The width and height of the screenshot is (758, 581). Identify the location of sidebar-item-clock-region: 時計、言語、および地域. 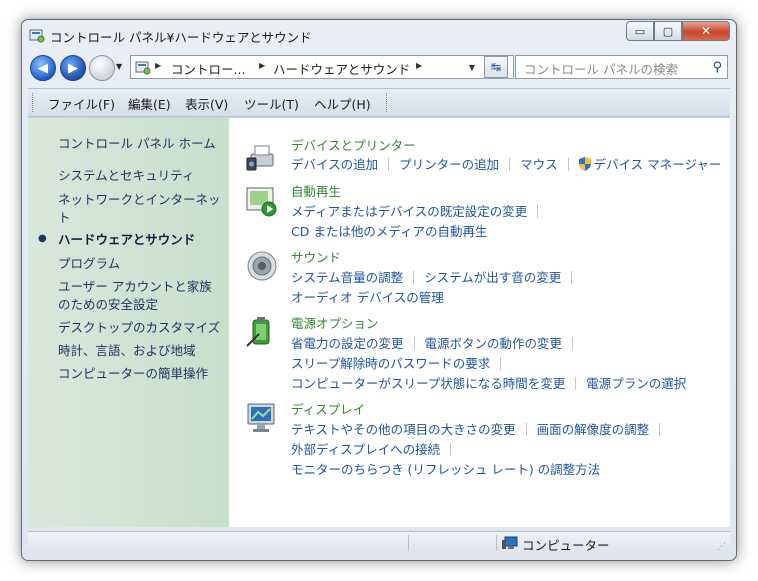
(140, 351).